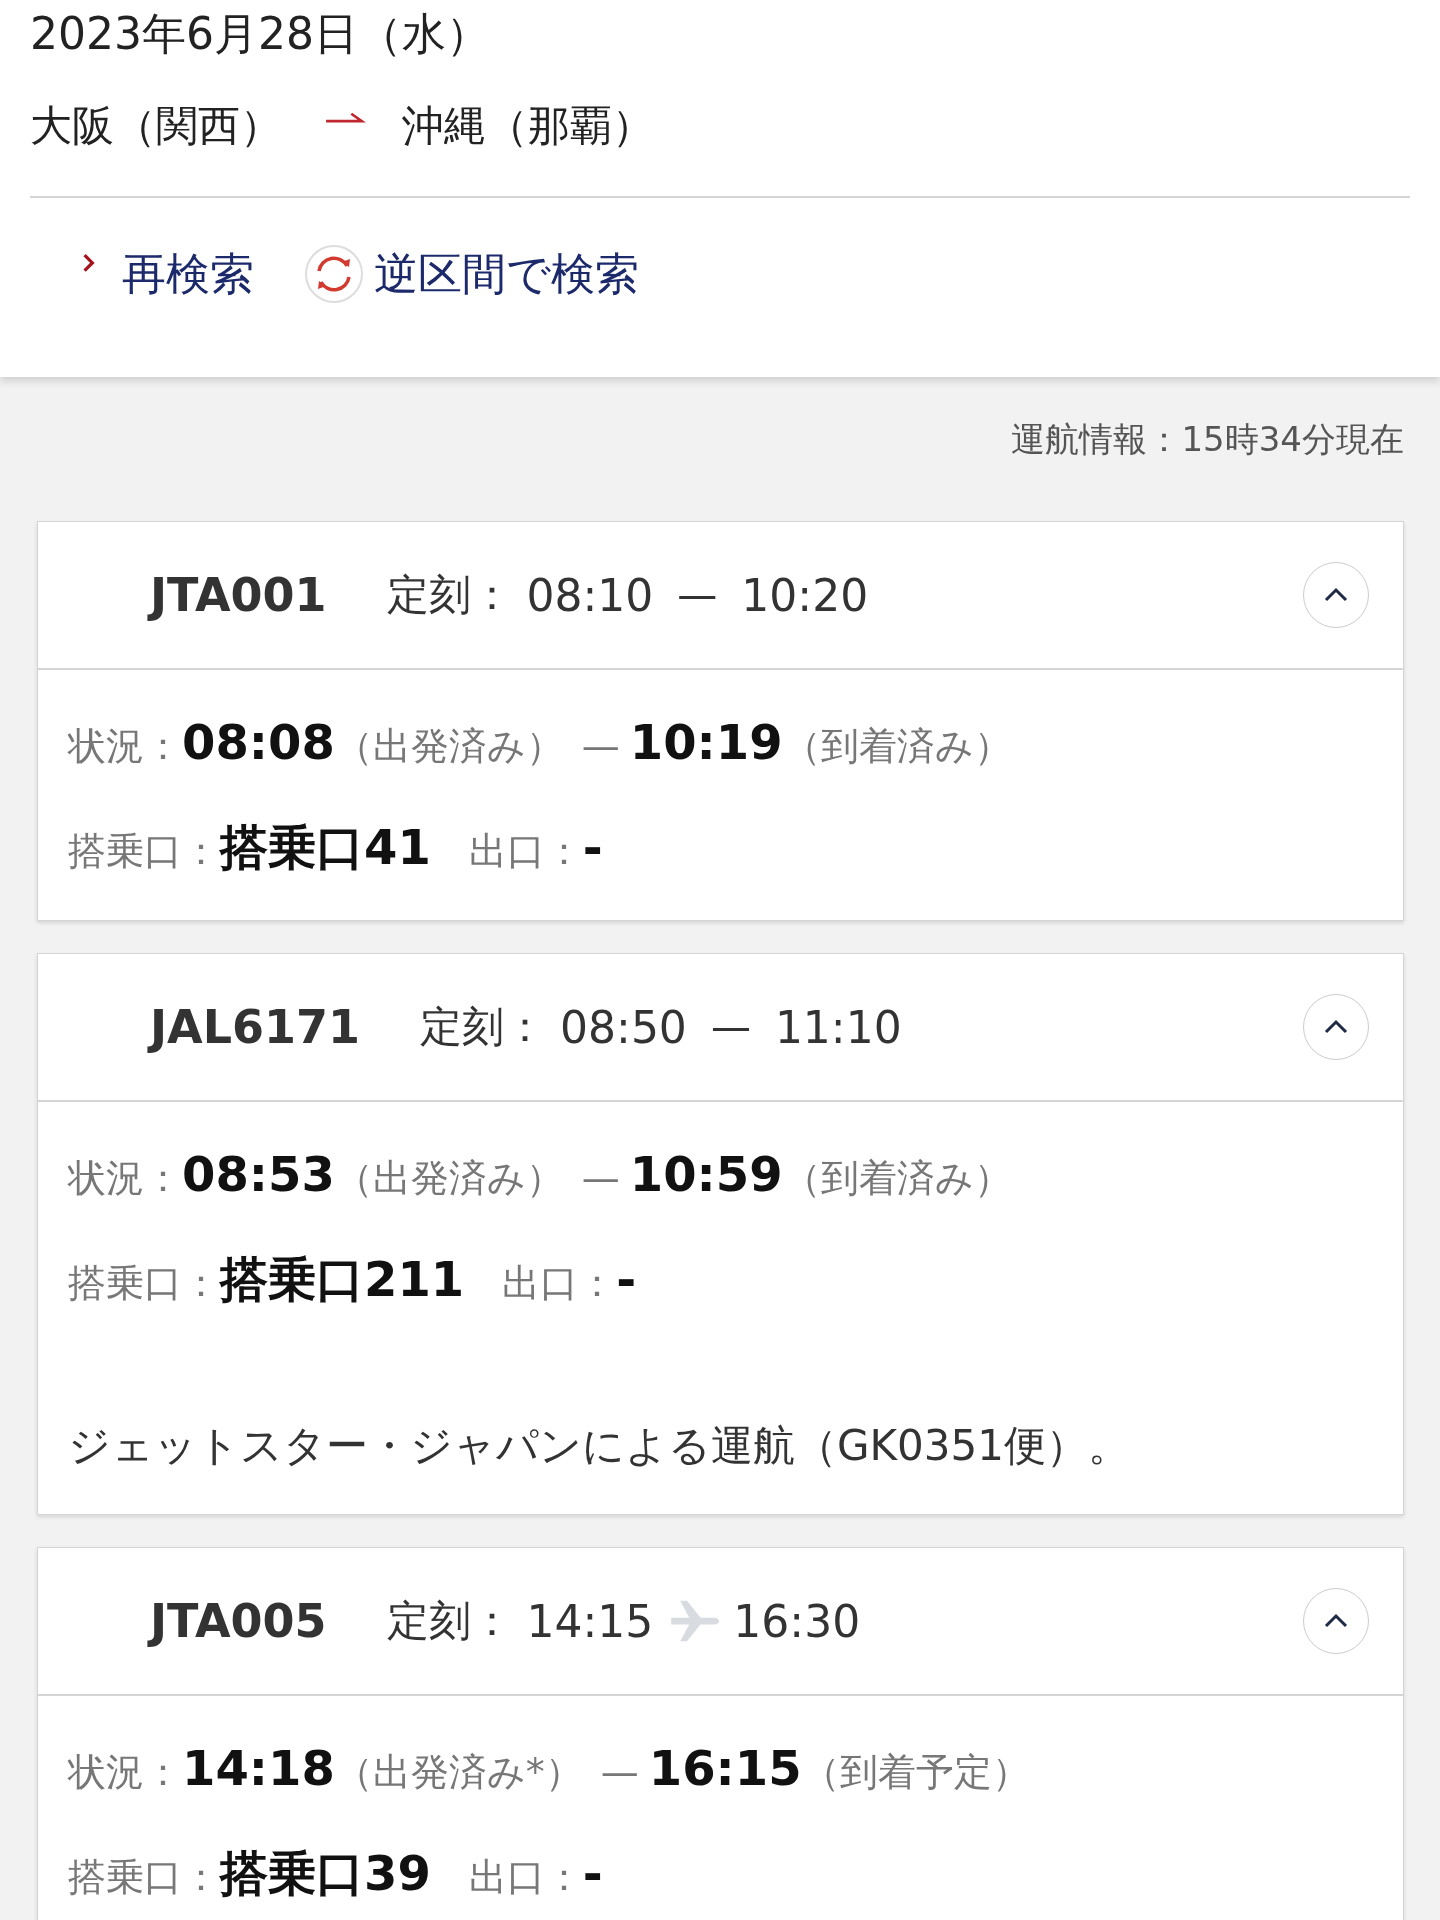 This screenshot has height=1920, width=1440. What do you see at coordinates (156, 126) in the screenshot?
I see `origin-city: 大阪（関西）` at bounding box center [156, 126].